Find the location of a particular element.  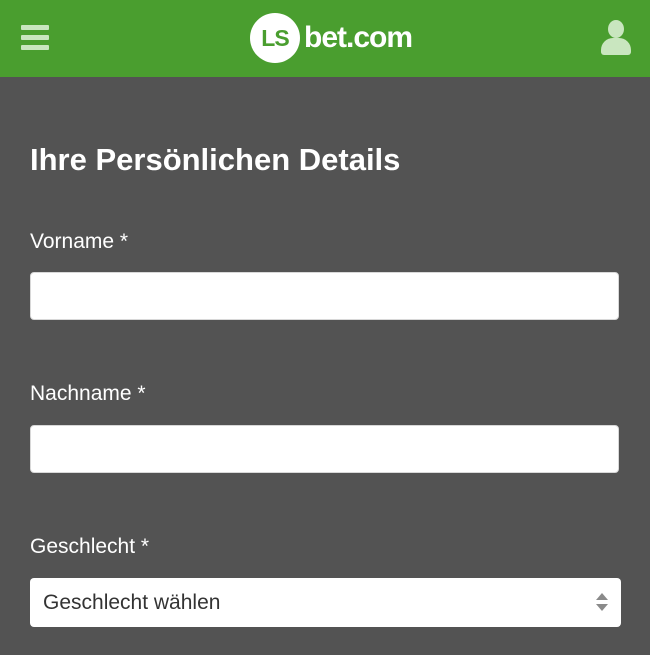

logo-text: bet.com is located at coordinates (358, 37).